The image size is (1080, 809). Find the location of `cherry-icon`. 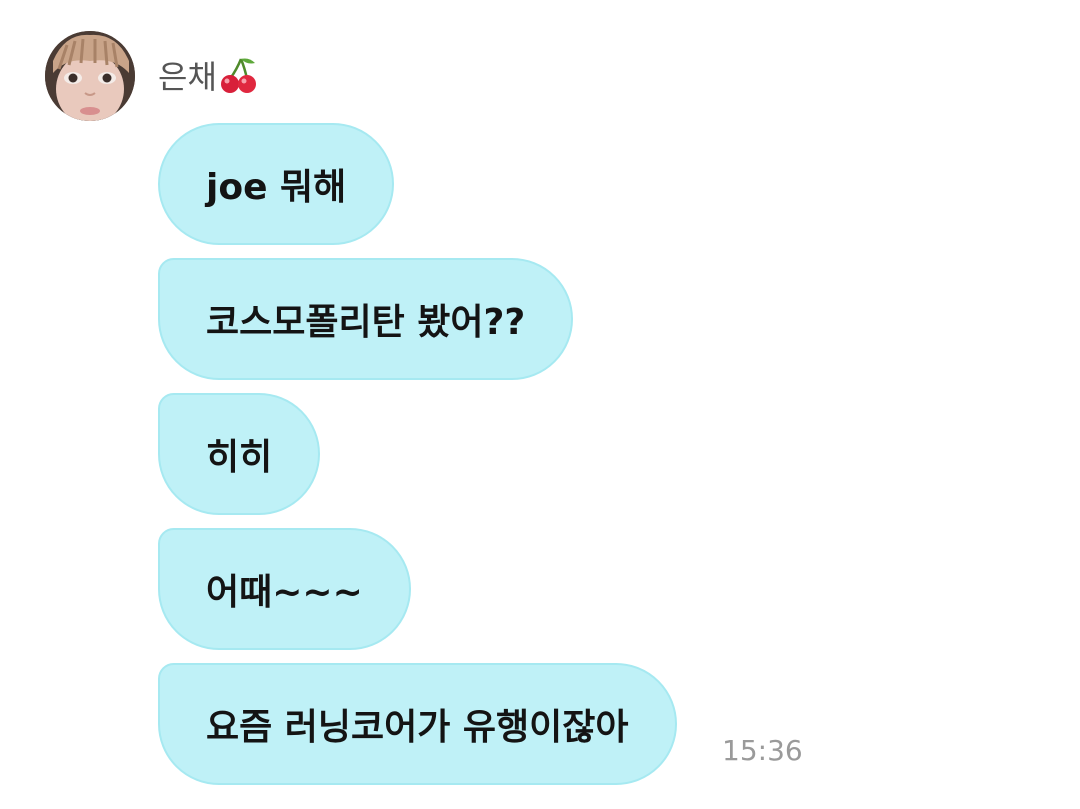

cherry-icon is located at coordinates (239, 75).